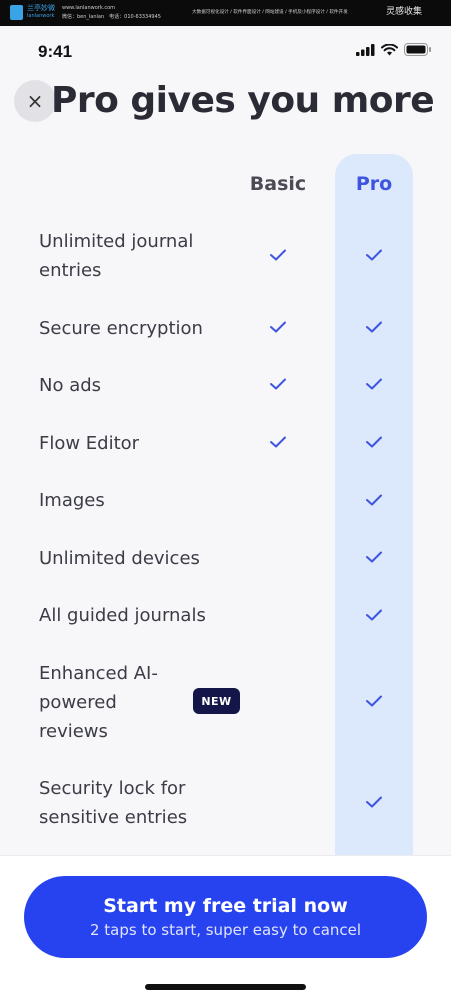  I want to click on status-bar: 9:41, so click(225, 48).